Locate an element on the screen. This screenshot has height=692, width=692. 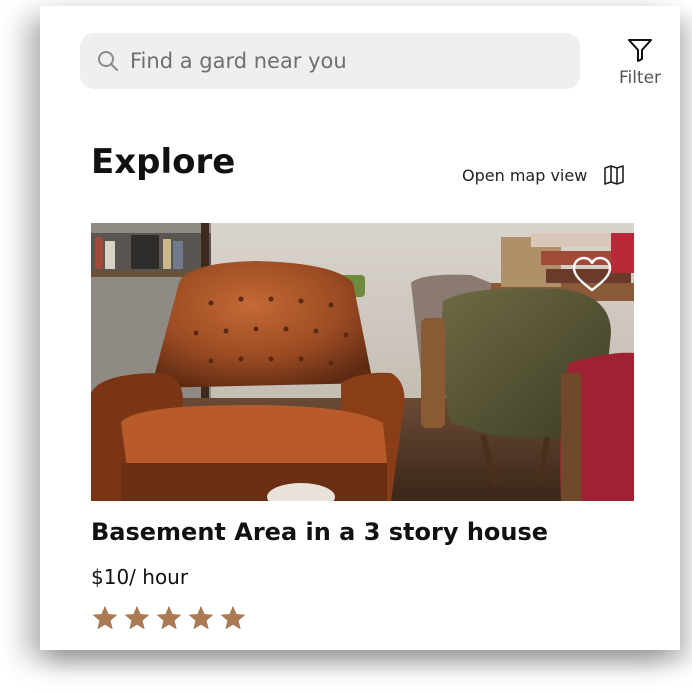
search-icon is located at coordinates (108, 61).